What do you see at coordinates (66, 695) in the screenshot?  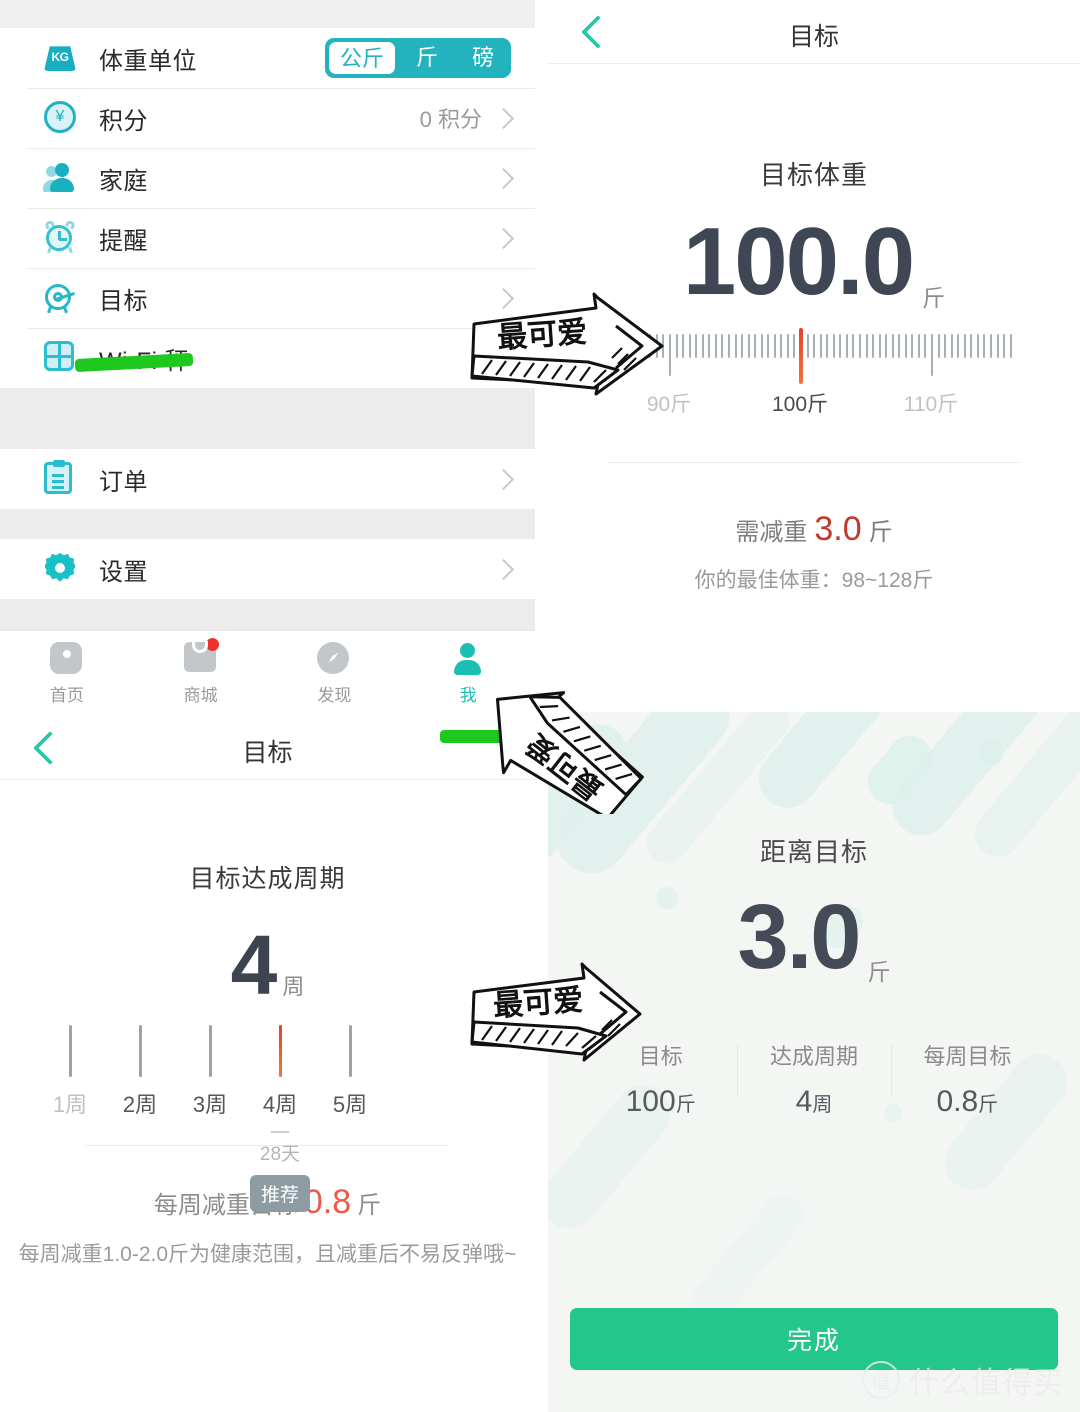 I see `tab-label: 首页` at bounding box center [66, 695].